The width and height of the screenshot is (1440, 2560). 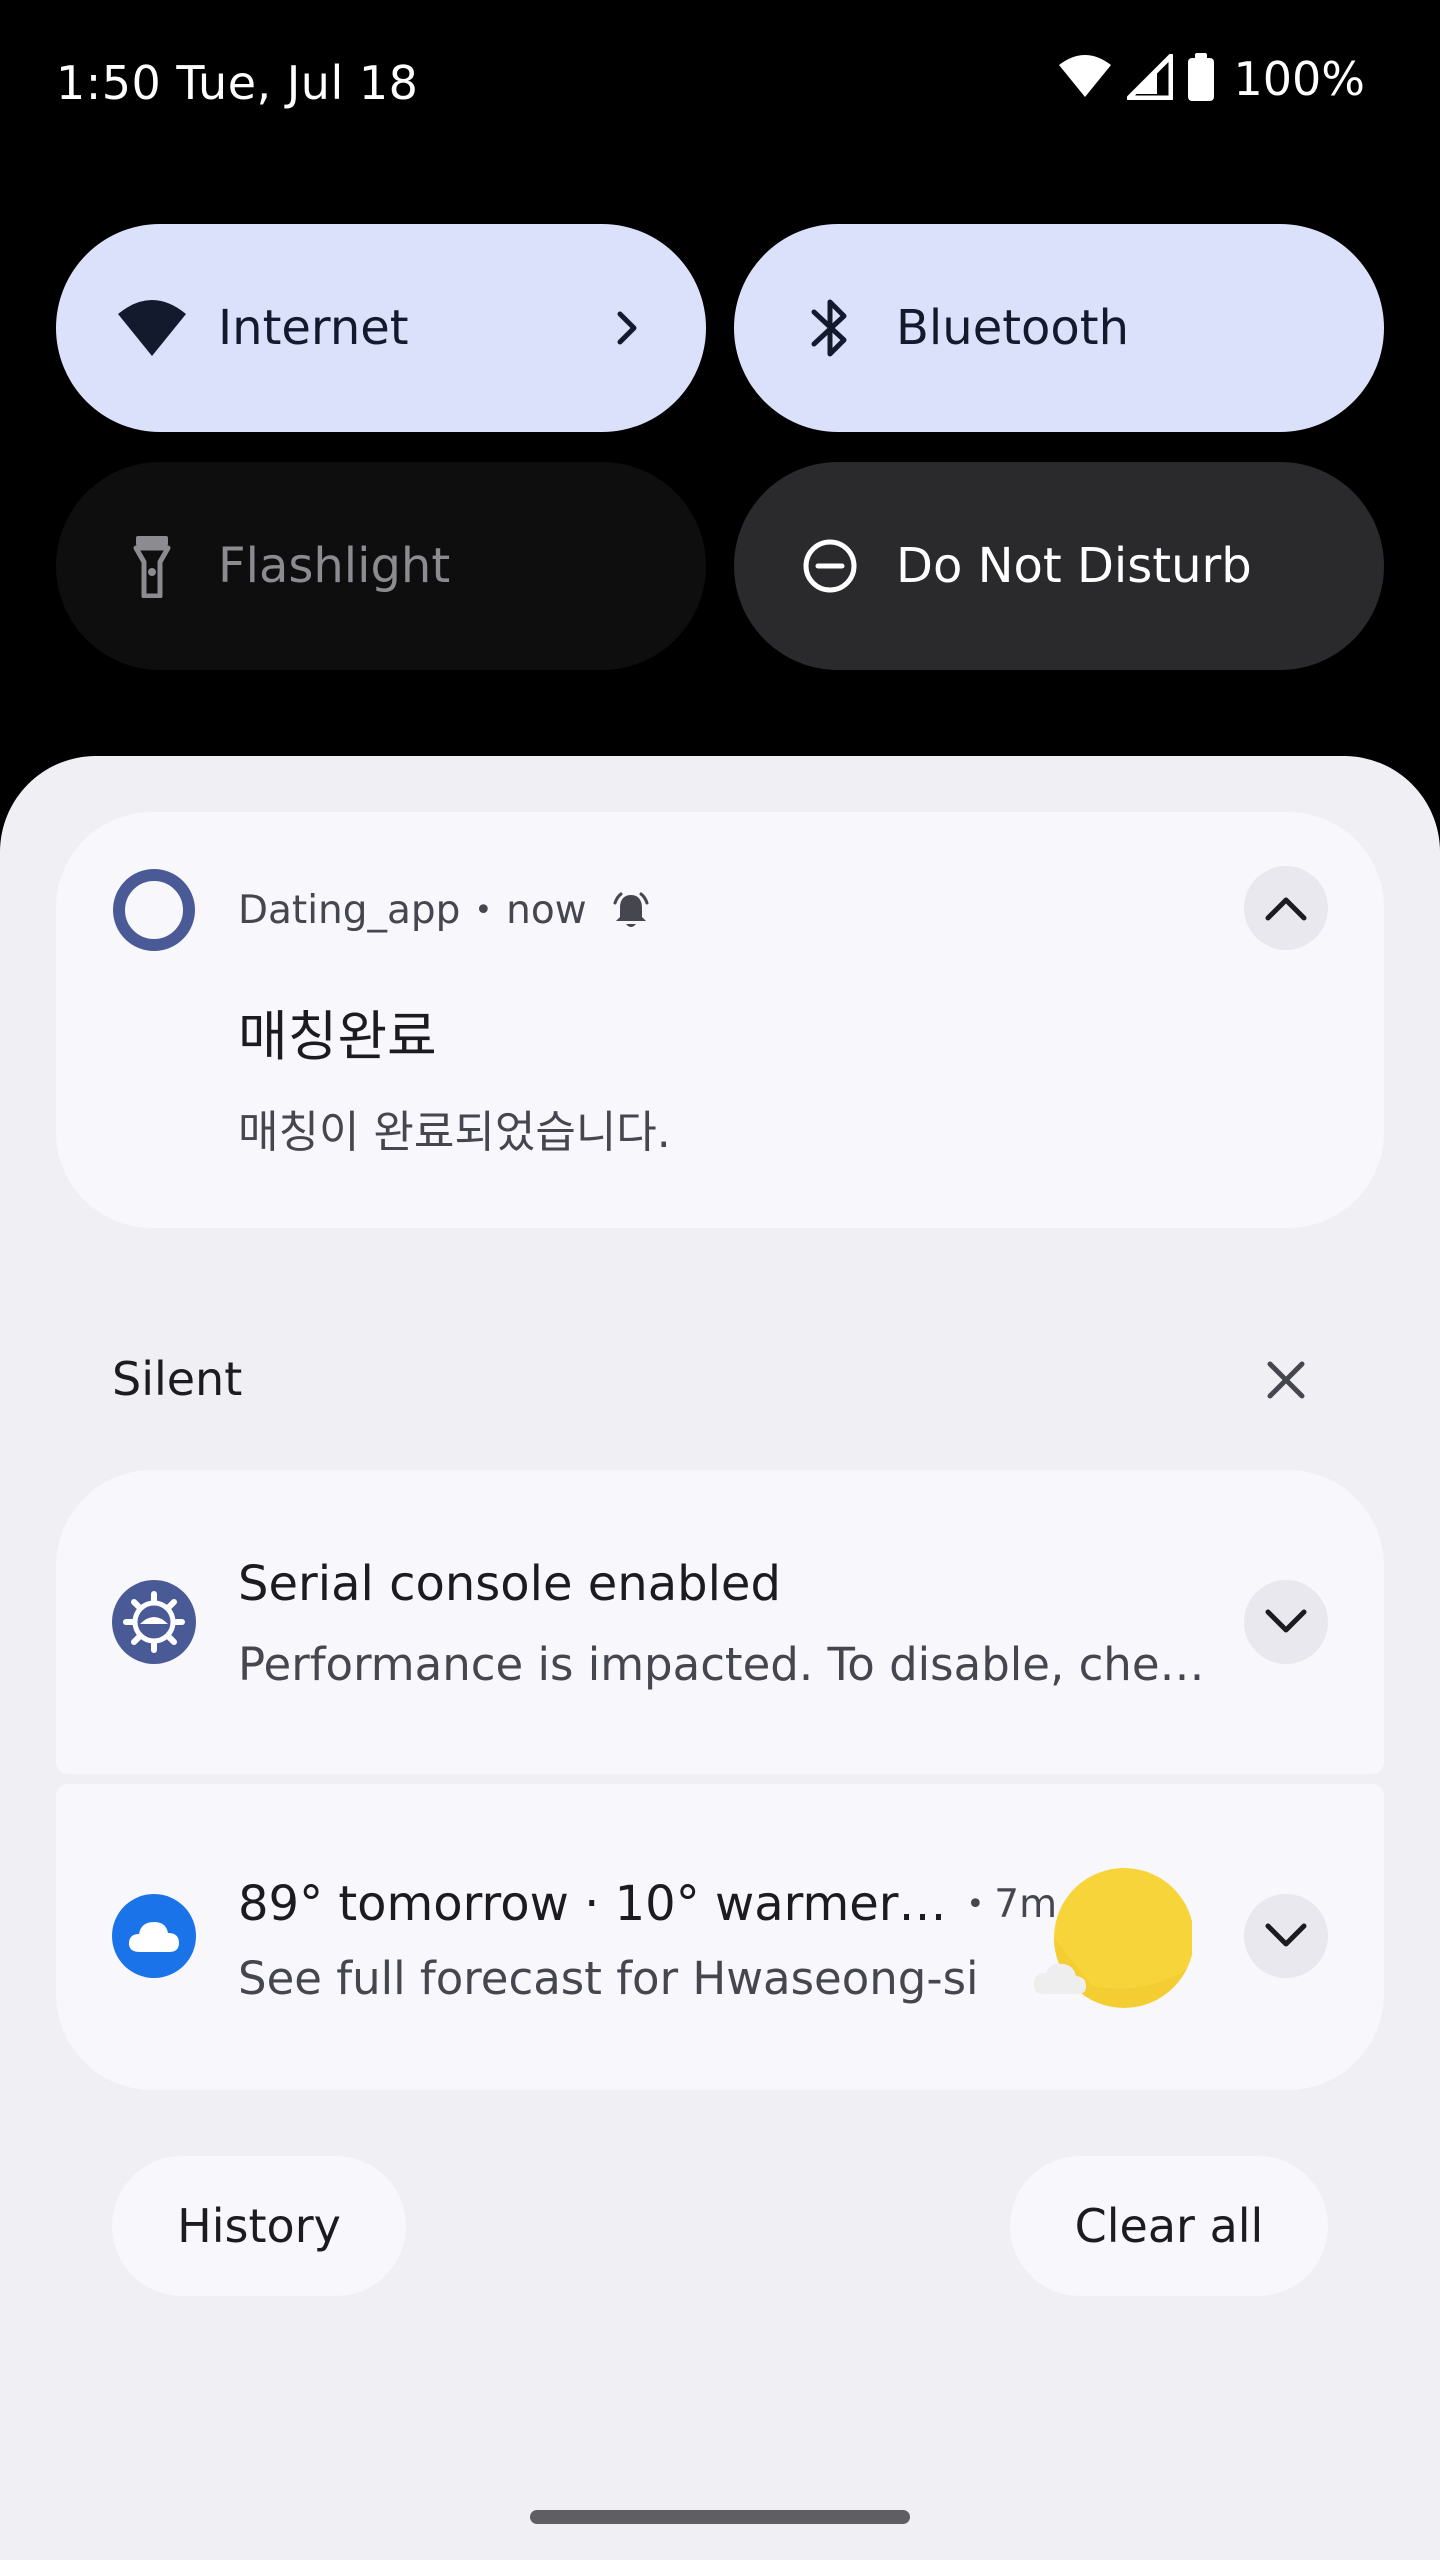 I want to click on notification-app-name: Dating_app, so click(x=349, y=910).